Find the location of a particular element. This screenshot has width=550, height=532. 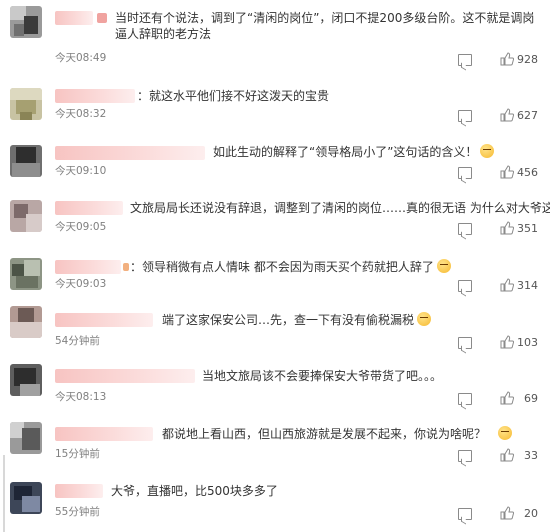

comment-text-content: 都说地上看山西，但山西旅游就是发展不起来，你说为啥呢？ is located at coordinates (324, 434).